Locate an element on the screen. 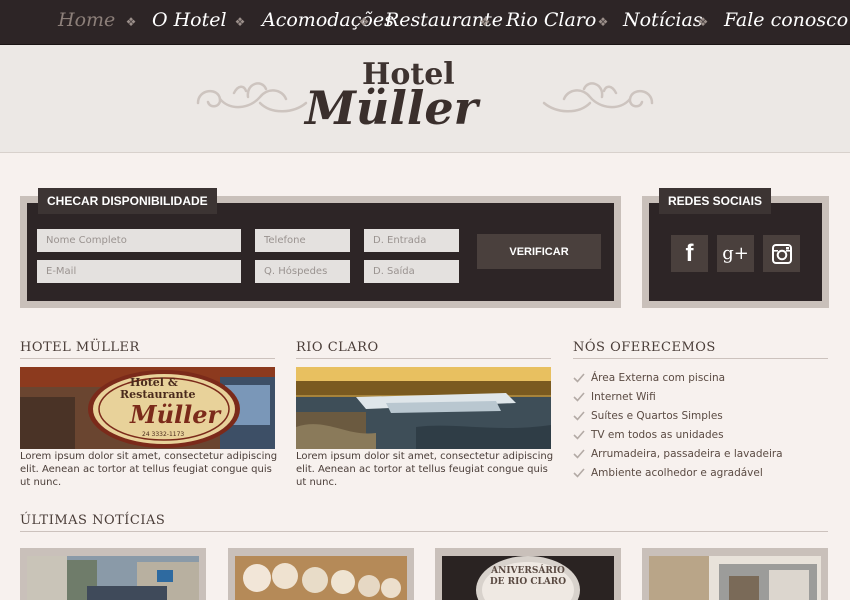 This screenshot has height=600, width=850. nav-fale-conosco: Fale conosco is located at coordinates (786, 22).